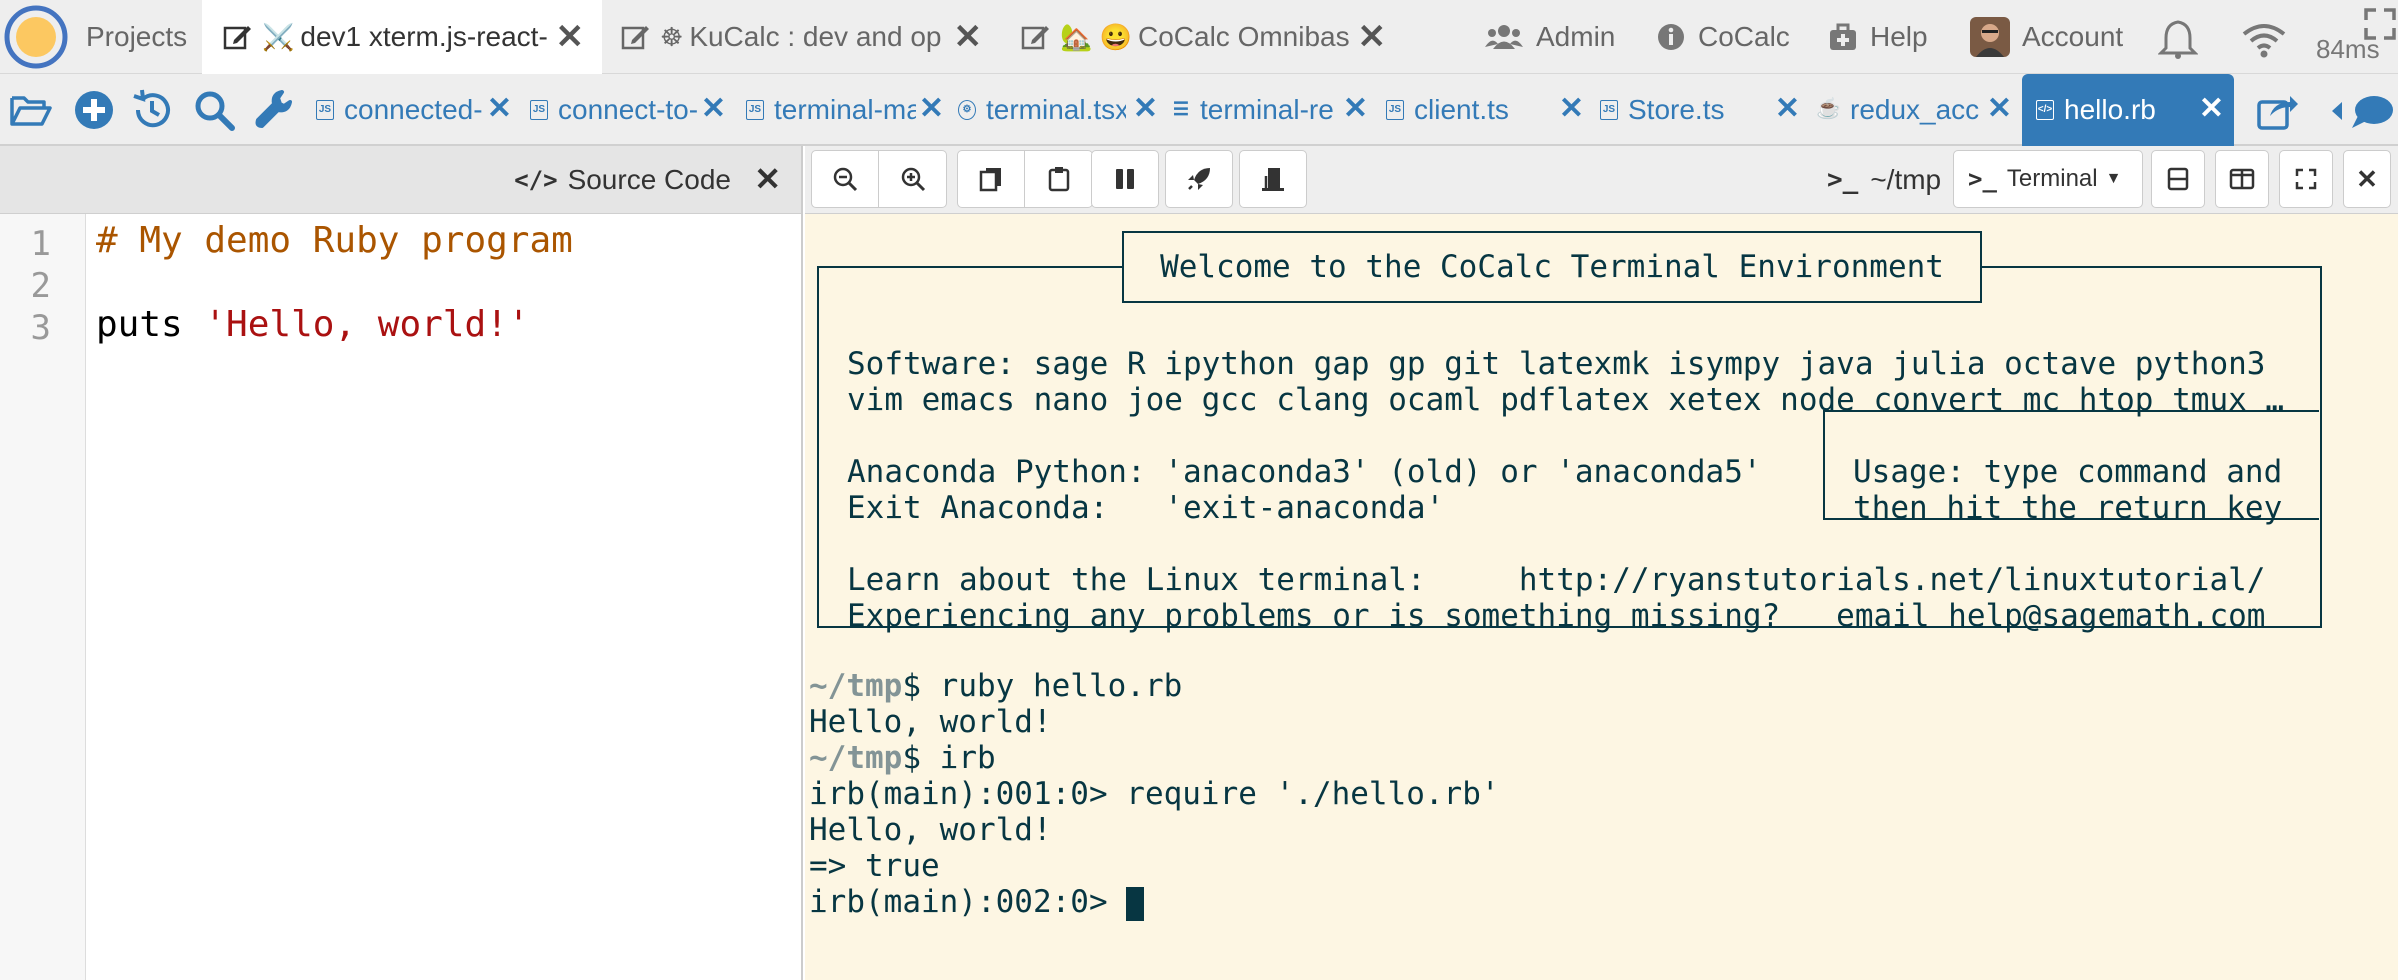  What do you see at coordinates (1601, 180) in the screenshot?
I see `terminal-toolbar: >_ ~/tmp >_ Terminal ▼ ✕` at bounding box center [1601, 180].